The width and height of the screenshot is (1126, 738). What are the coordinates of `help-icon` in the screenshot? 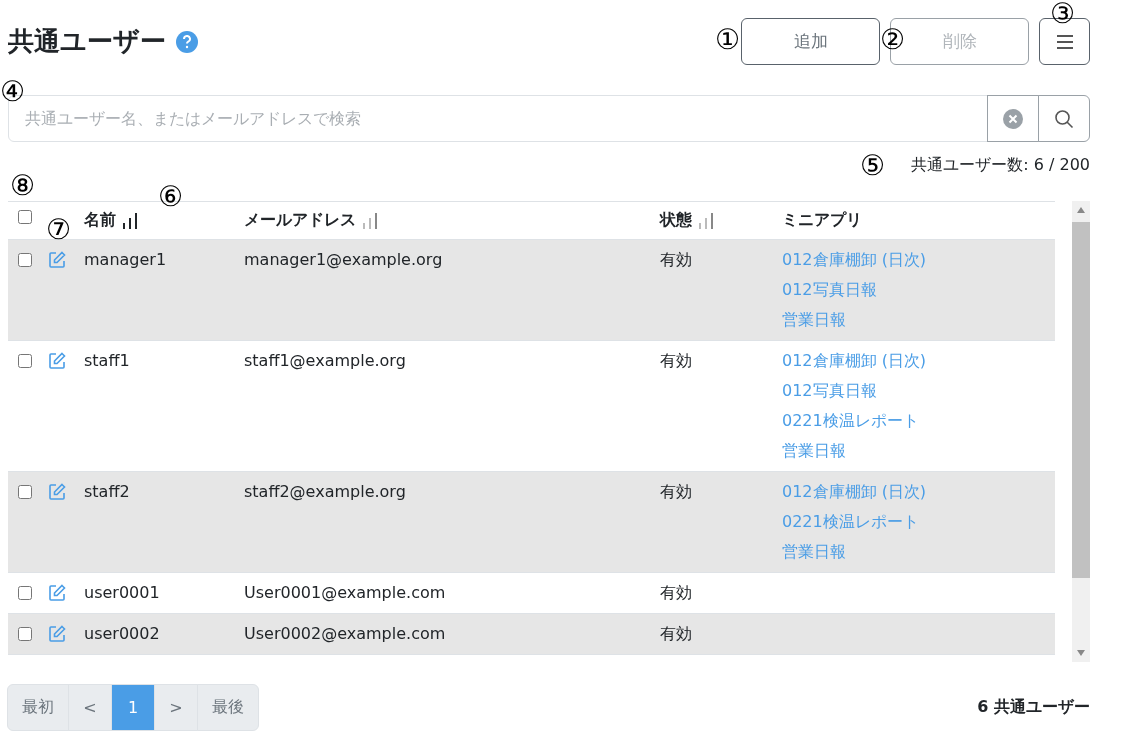 It's located at (187, 41).